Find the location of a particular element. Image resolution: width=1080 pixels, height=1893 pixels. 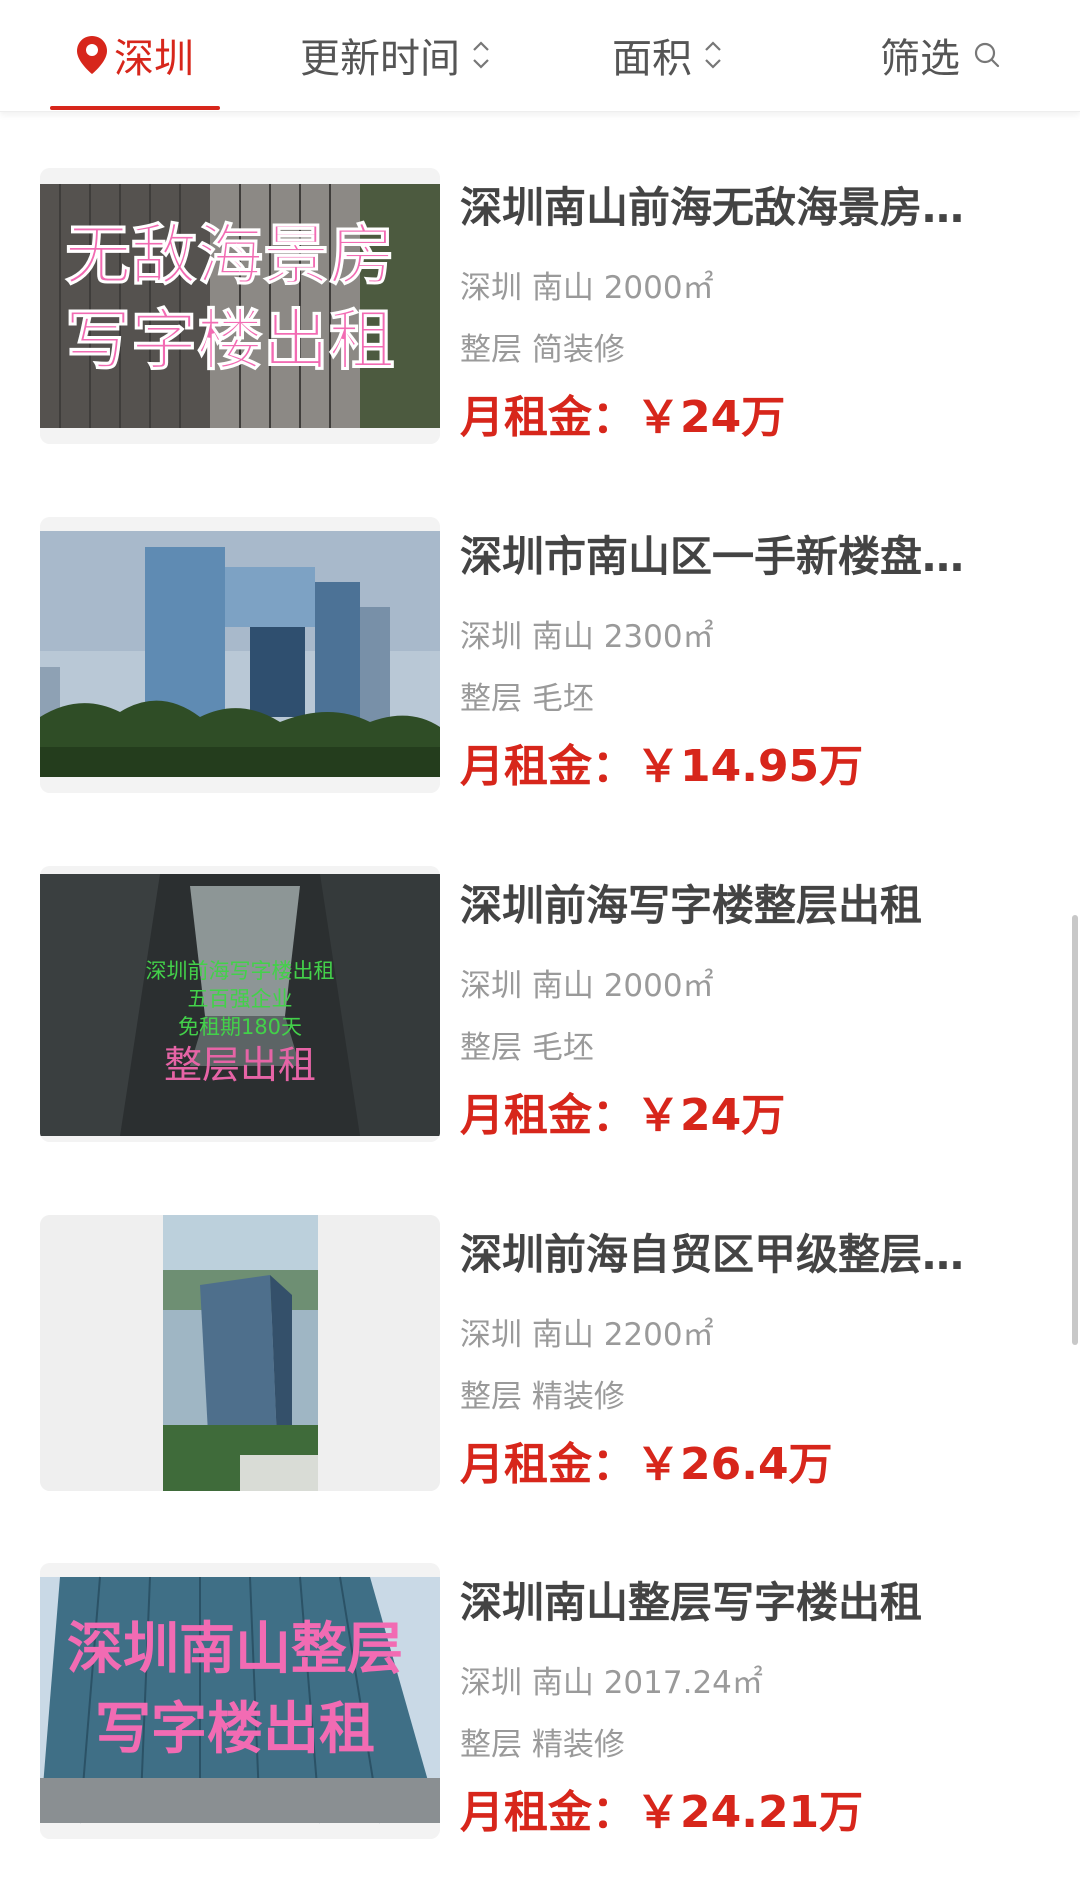

listing-title: 深圳南山前海无敌海景房写字楼出租 is located at coordinates (732, 207).